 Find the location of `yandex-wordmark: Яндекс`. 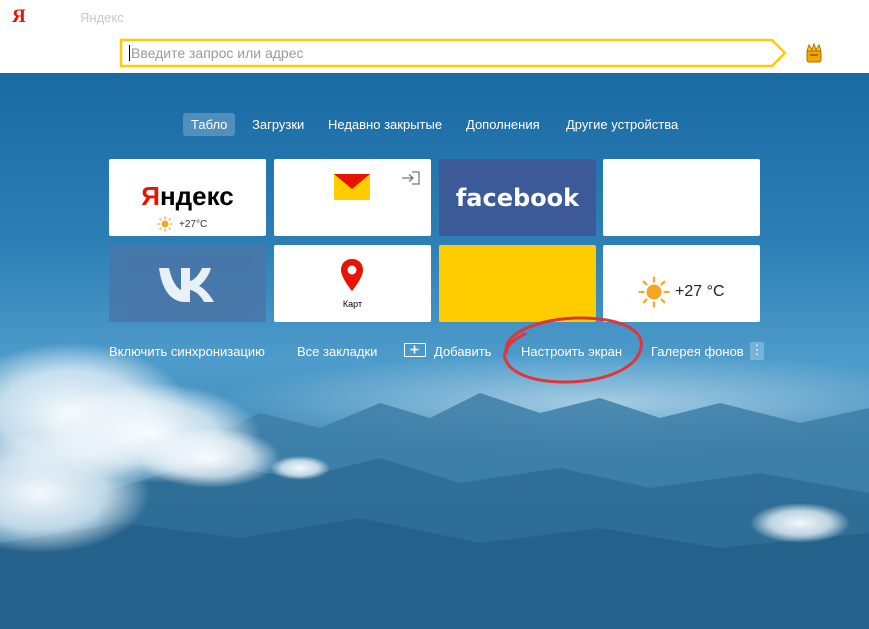

yandex-wordmark: Яндекс is located at coordinates (187, 196).